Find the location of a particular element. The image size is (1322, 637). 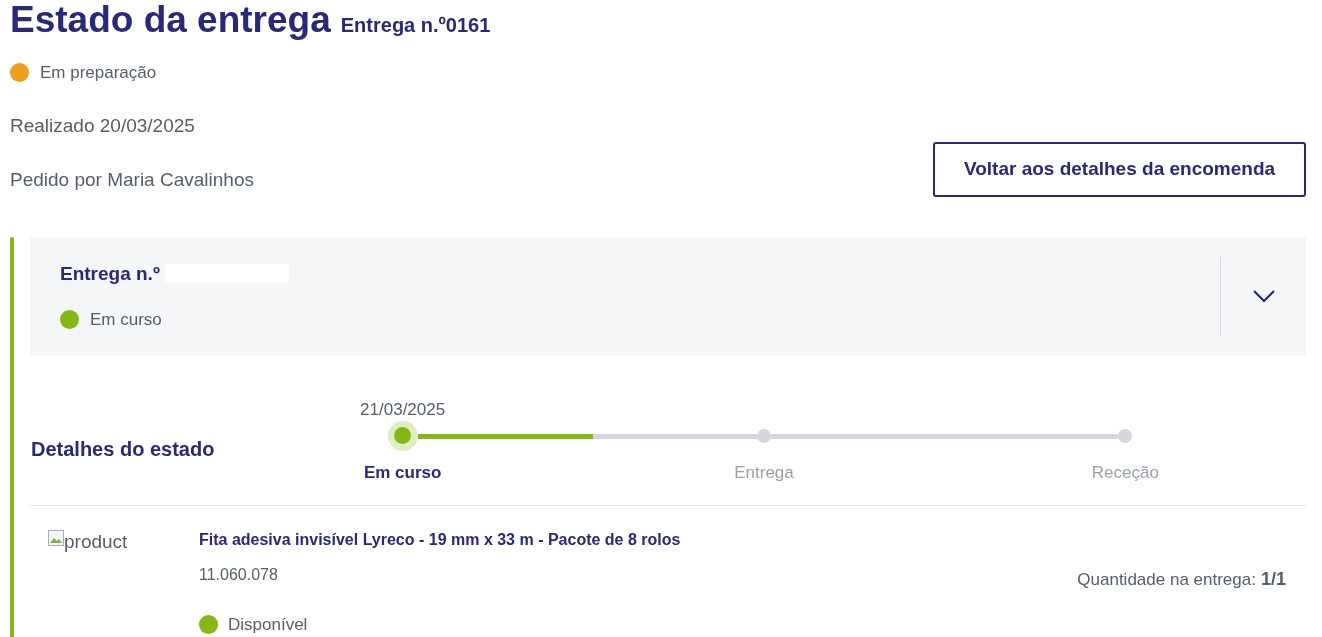

ordered-by: Pedido por Maria Cavalinhos is located at coordinates (132, 180).